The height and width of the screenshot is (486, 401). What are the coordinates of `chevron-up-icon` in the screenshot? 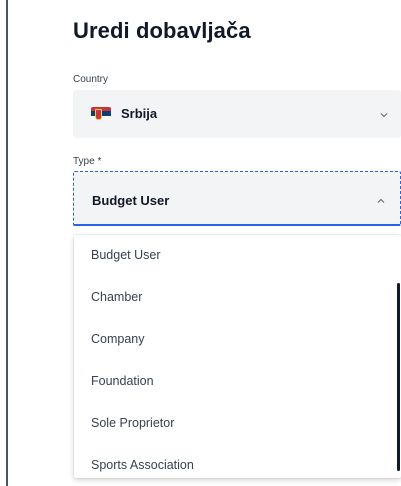 It's located at (381, 200).